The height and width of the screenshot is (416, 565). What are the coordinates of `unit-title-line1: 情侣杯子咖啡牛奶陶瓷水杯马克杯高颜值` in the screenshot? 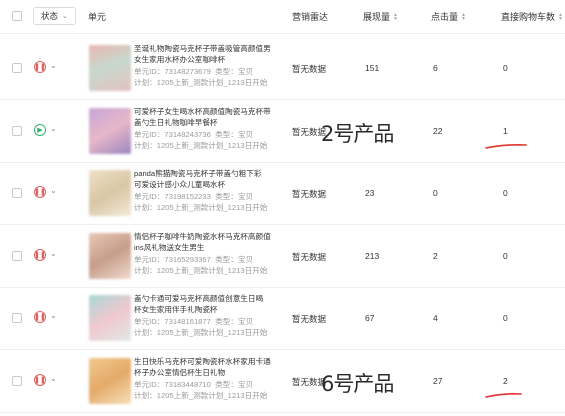 It's located at (209, 236).